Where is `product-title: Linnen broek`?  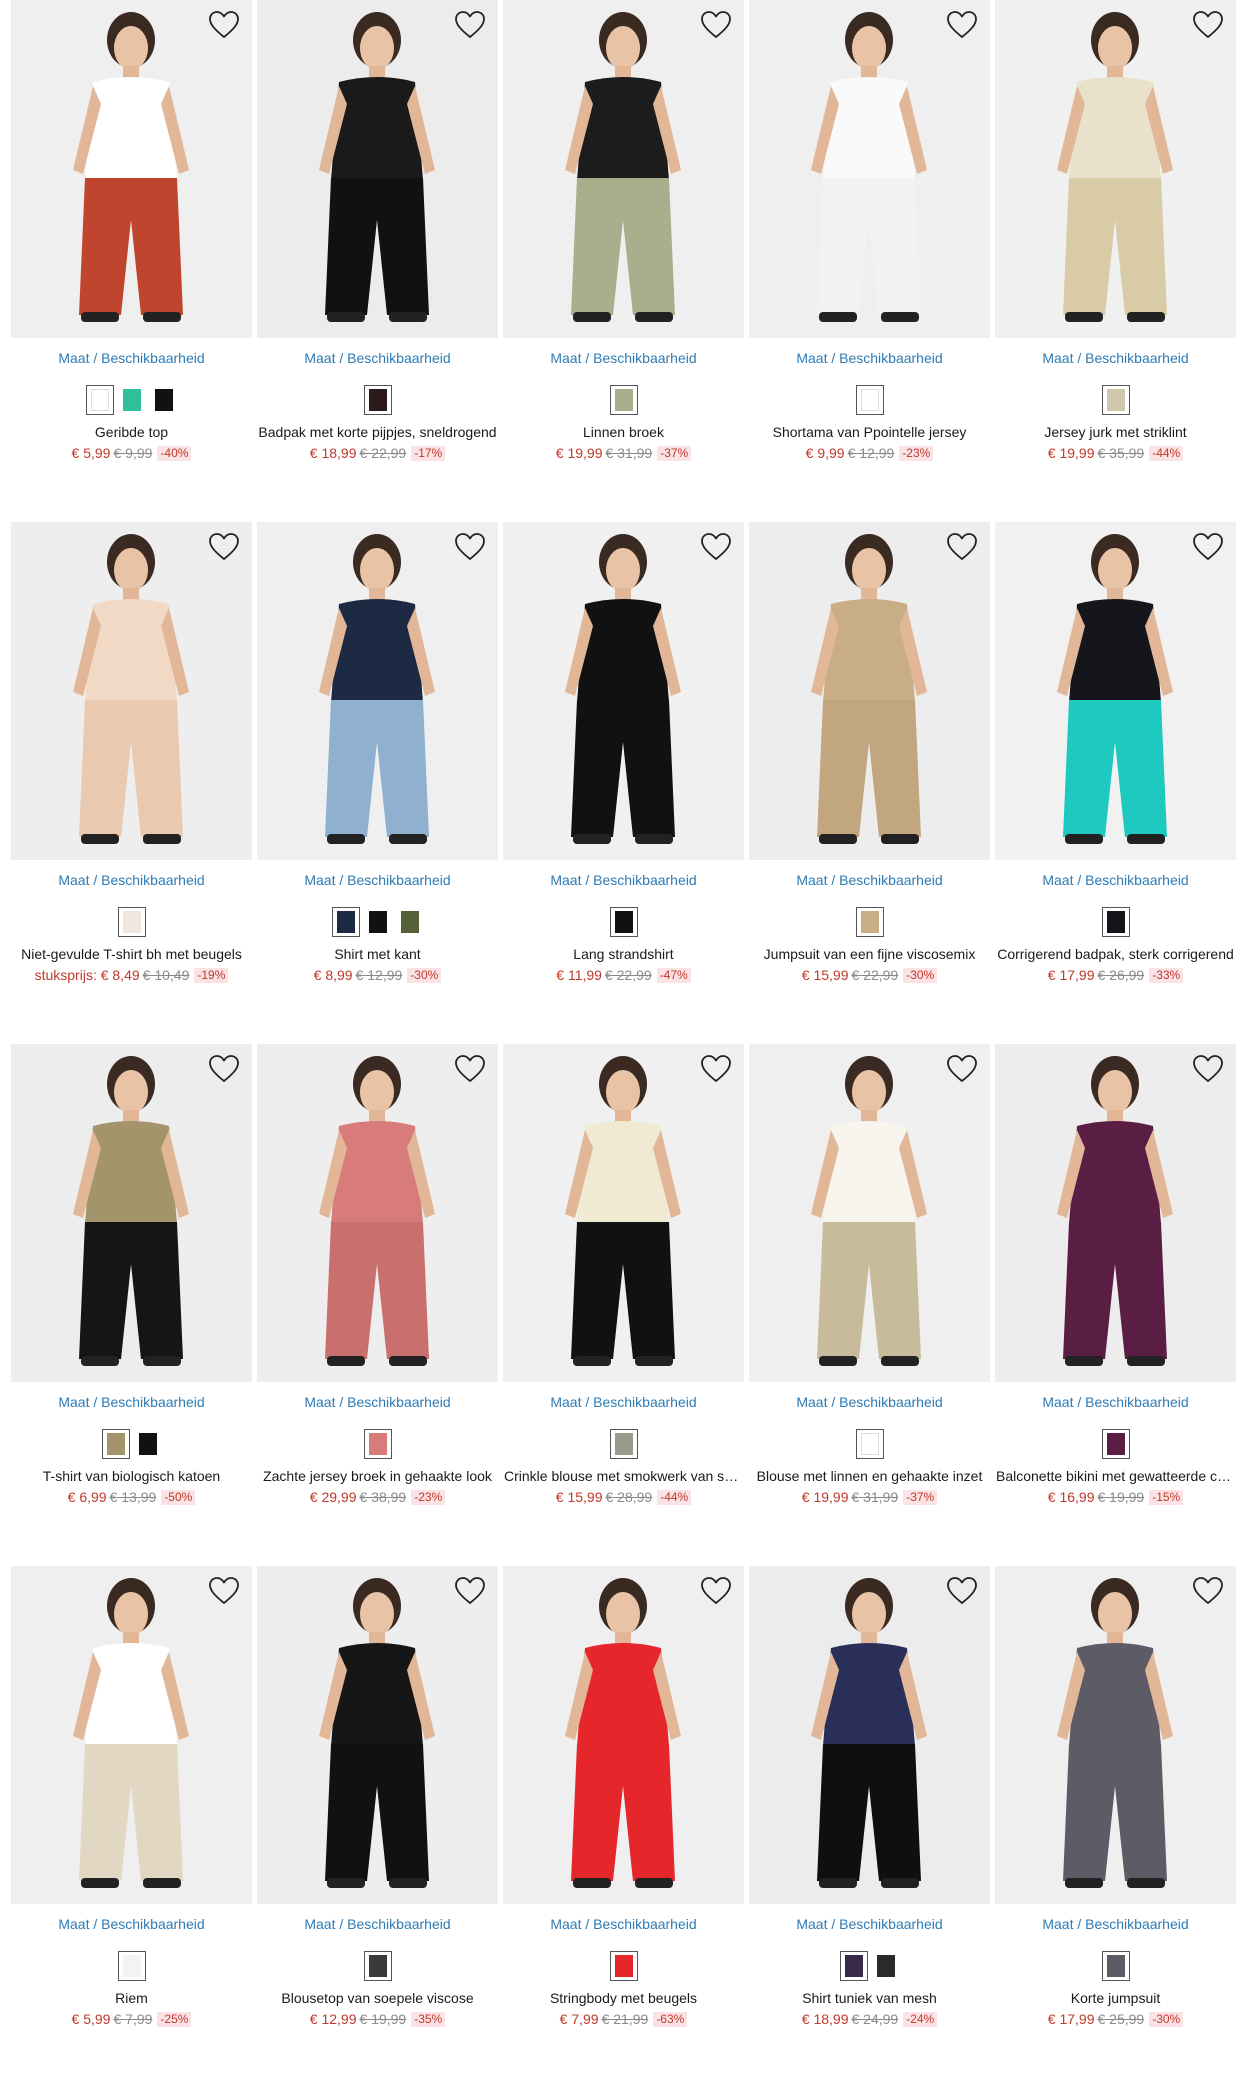 product-title: Linnen broek is located at coordinates (623, 433).